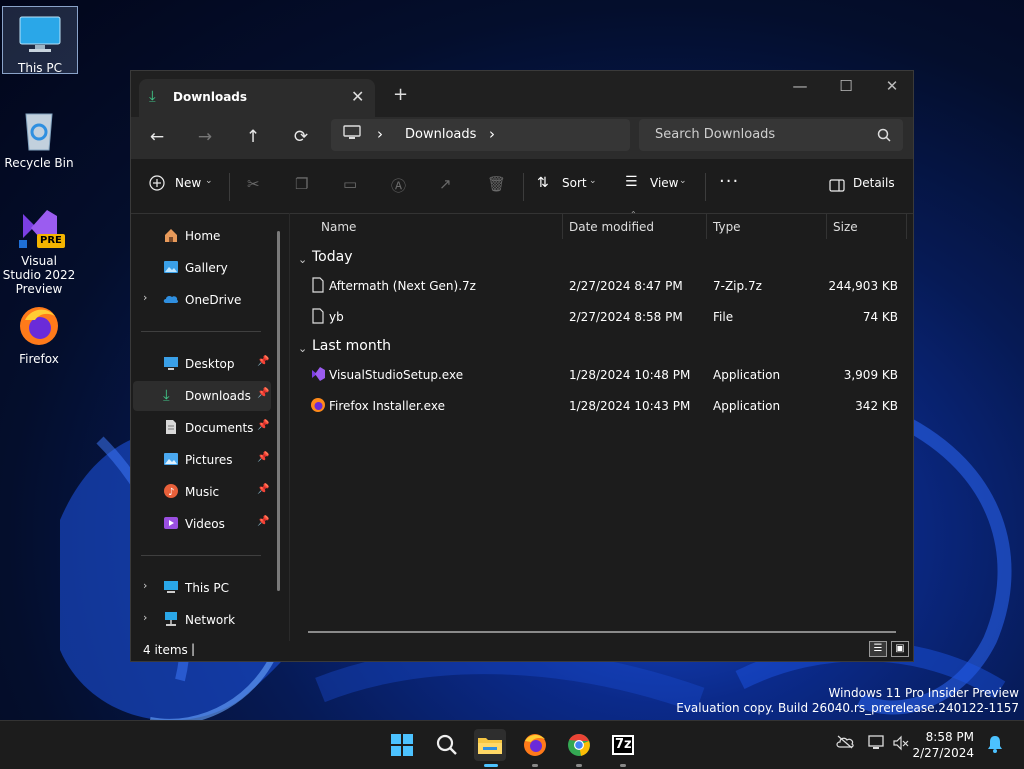 This screenshot has height=769, width=1024. I want to click on search-icon, so click(447, 745).